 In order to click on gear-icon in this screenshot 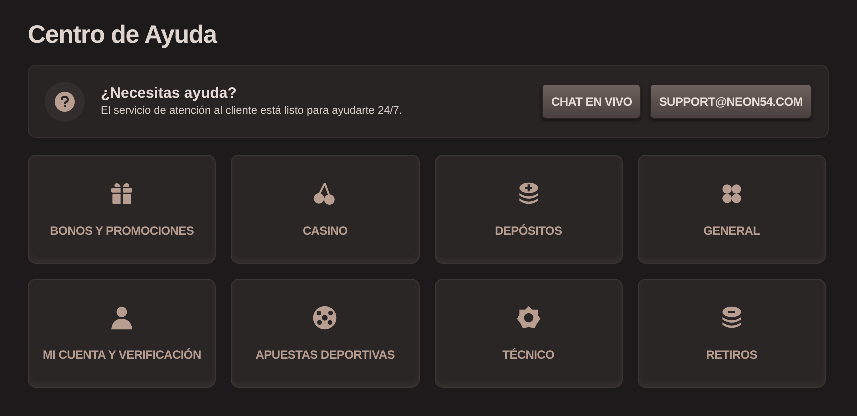, I will do `click(528, 318)`.